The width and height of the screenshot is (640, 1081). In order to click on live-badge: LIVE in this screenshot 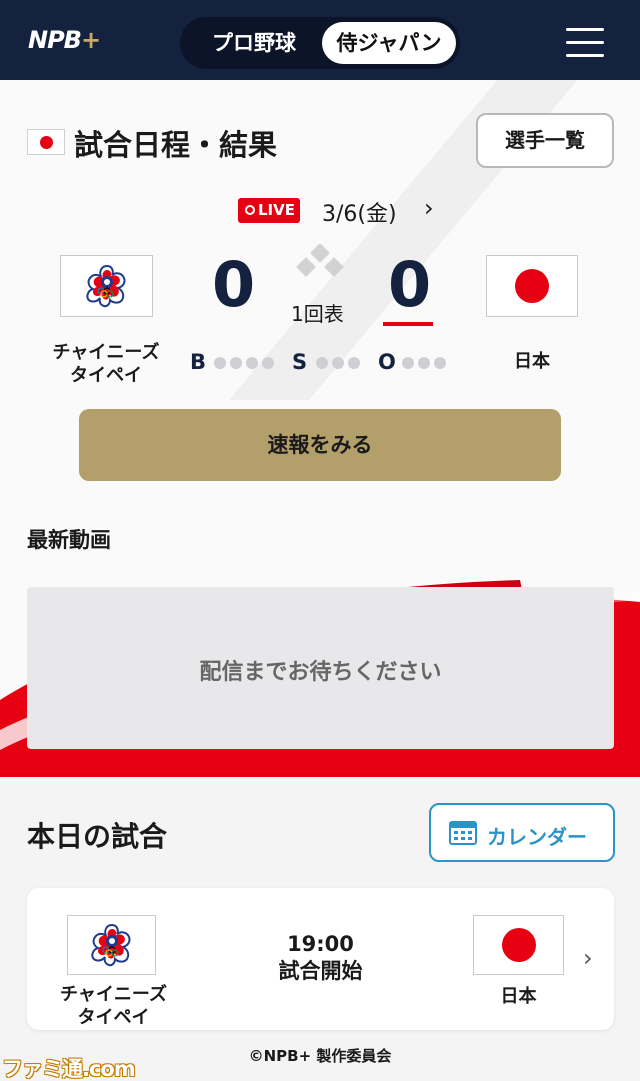, I will do `click(269, 210)`.